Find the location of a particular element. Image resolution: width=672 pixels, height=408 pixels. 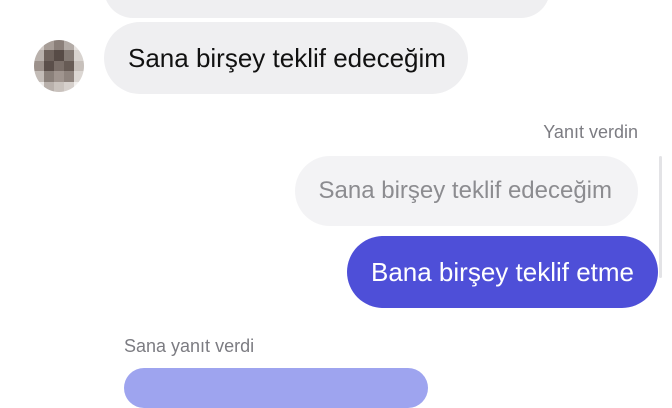

quoted-reply-text: Sana birşey teklif edeceğim is located at coordinates (465, 190).